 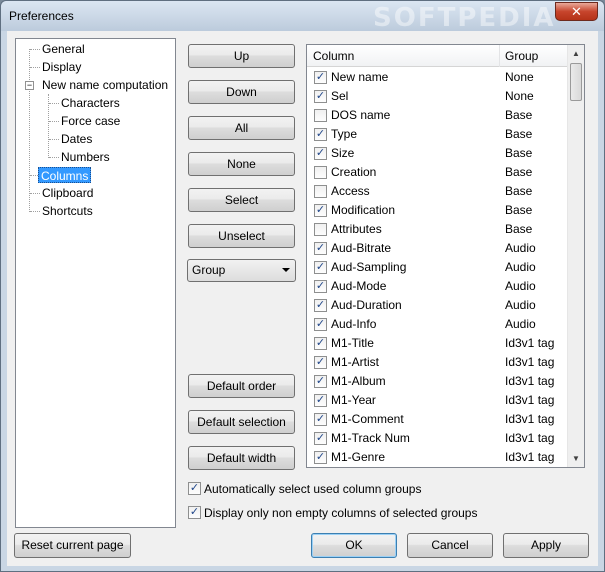 What do you see at coordinates (576, 458) in the screenshot?
I see `scroll-down-icon: ▼` at bounding box center [576, 458].